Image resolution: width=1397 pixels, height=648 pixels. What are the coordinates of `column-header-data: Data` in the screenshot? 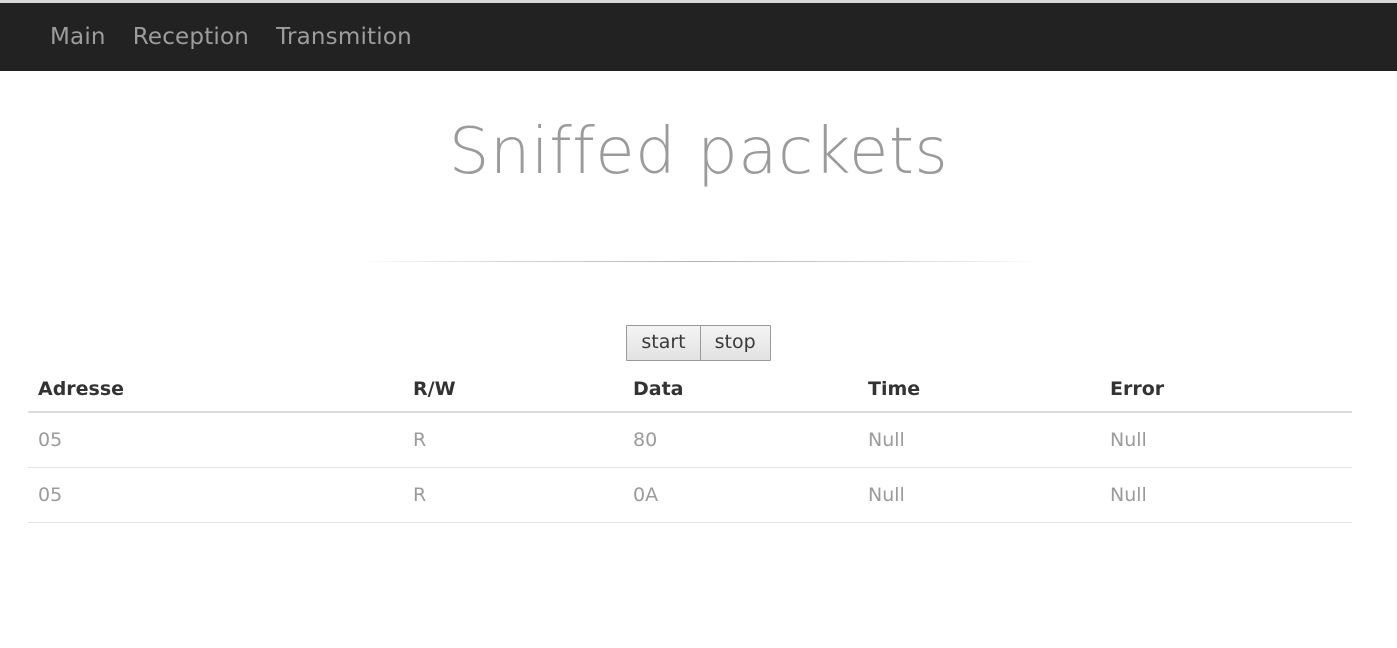 It's located at (740, 391).